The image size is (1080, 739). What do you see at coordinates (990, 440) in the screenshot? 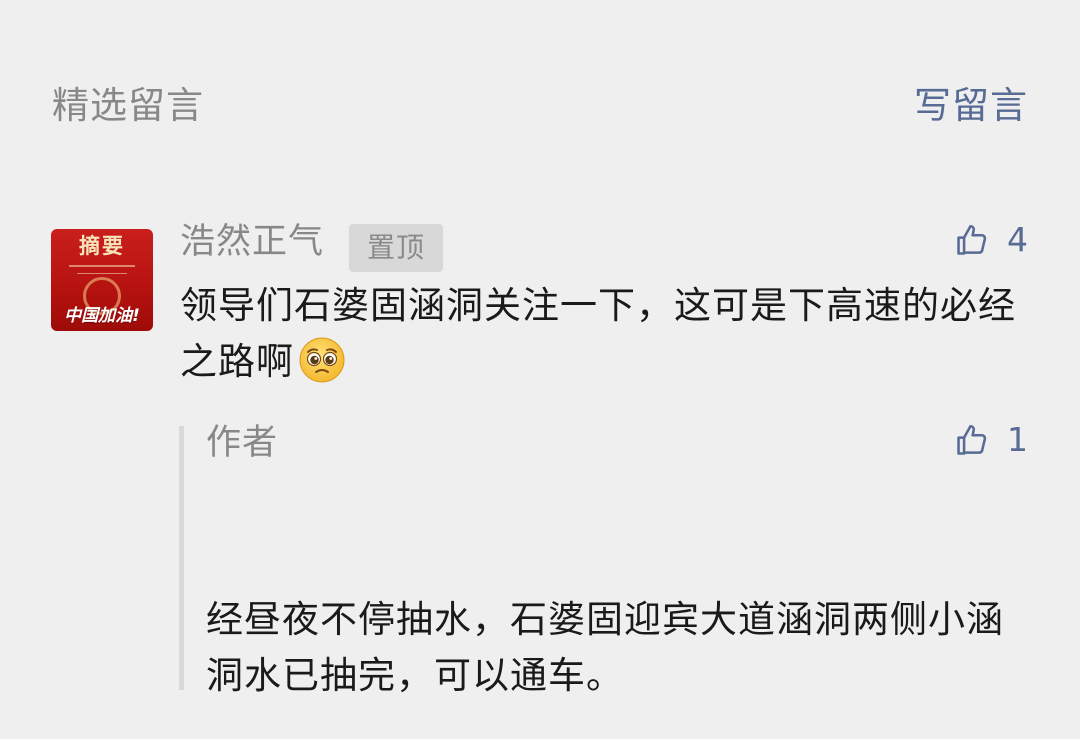
I see `reply-like-button: 1` at bounding box center [990, 440].